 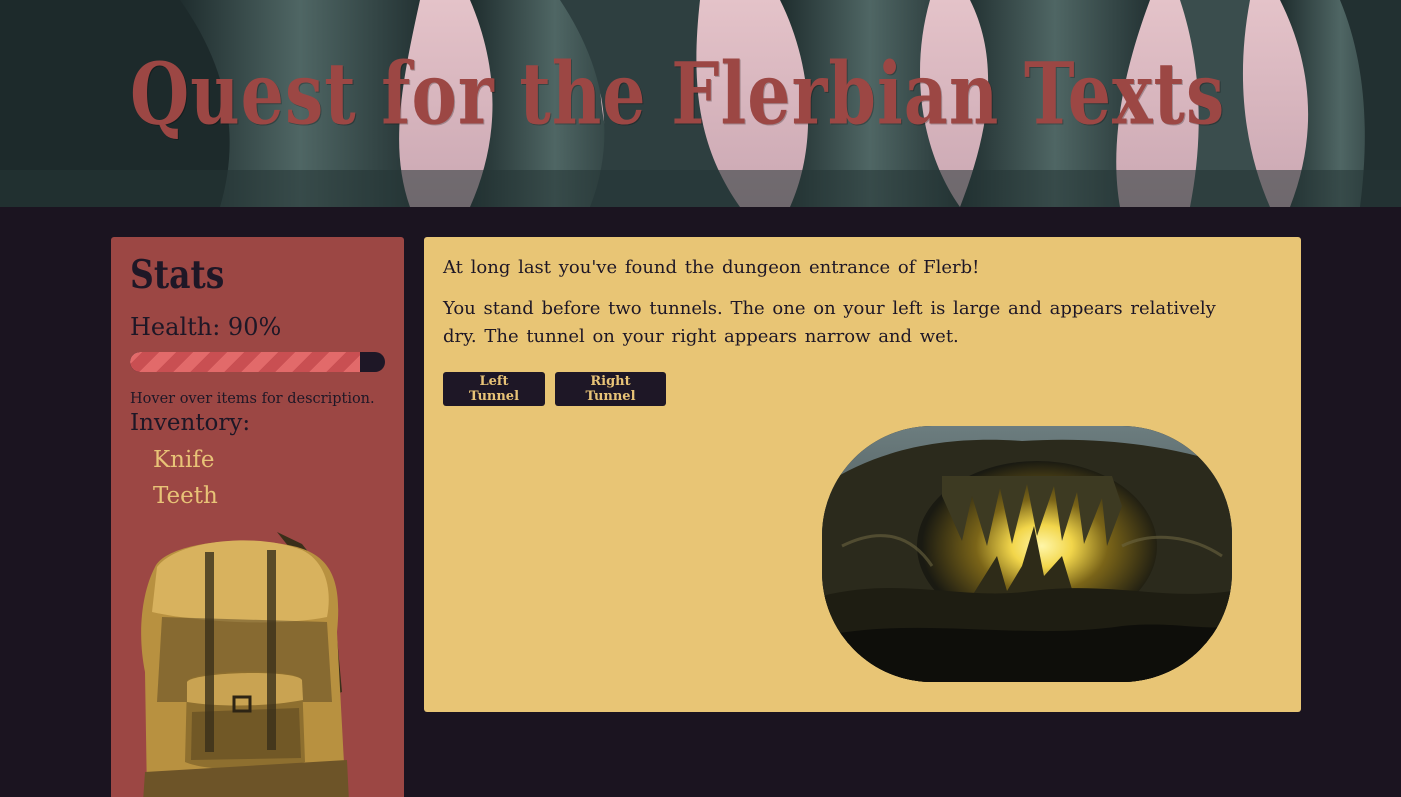 I want to click on health-bar-fill, so click(x=245, y=362).